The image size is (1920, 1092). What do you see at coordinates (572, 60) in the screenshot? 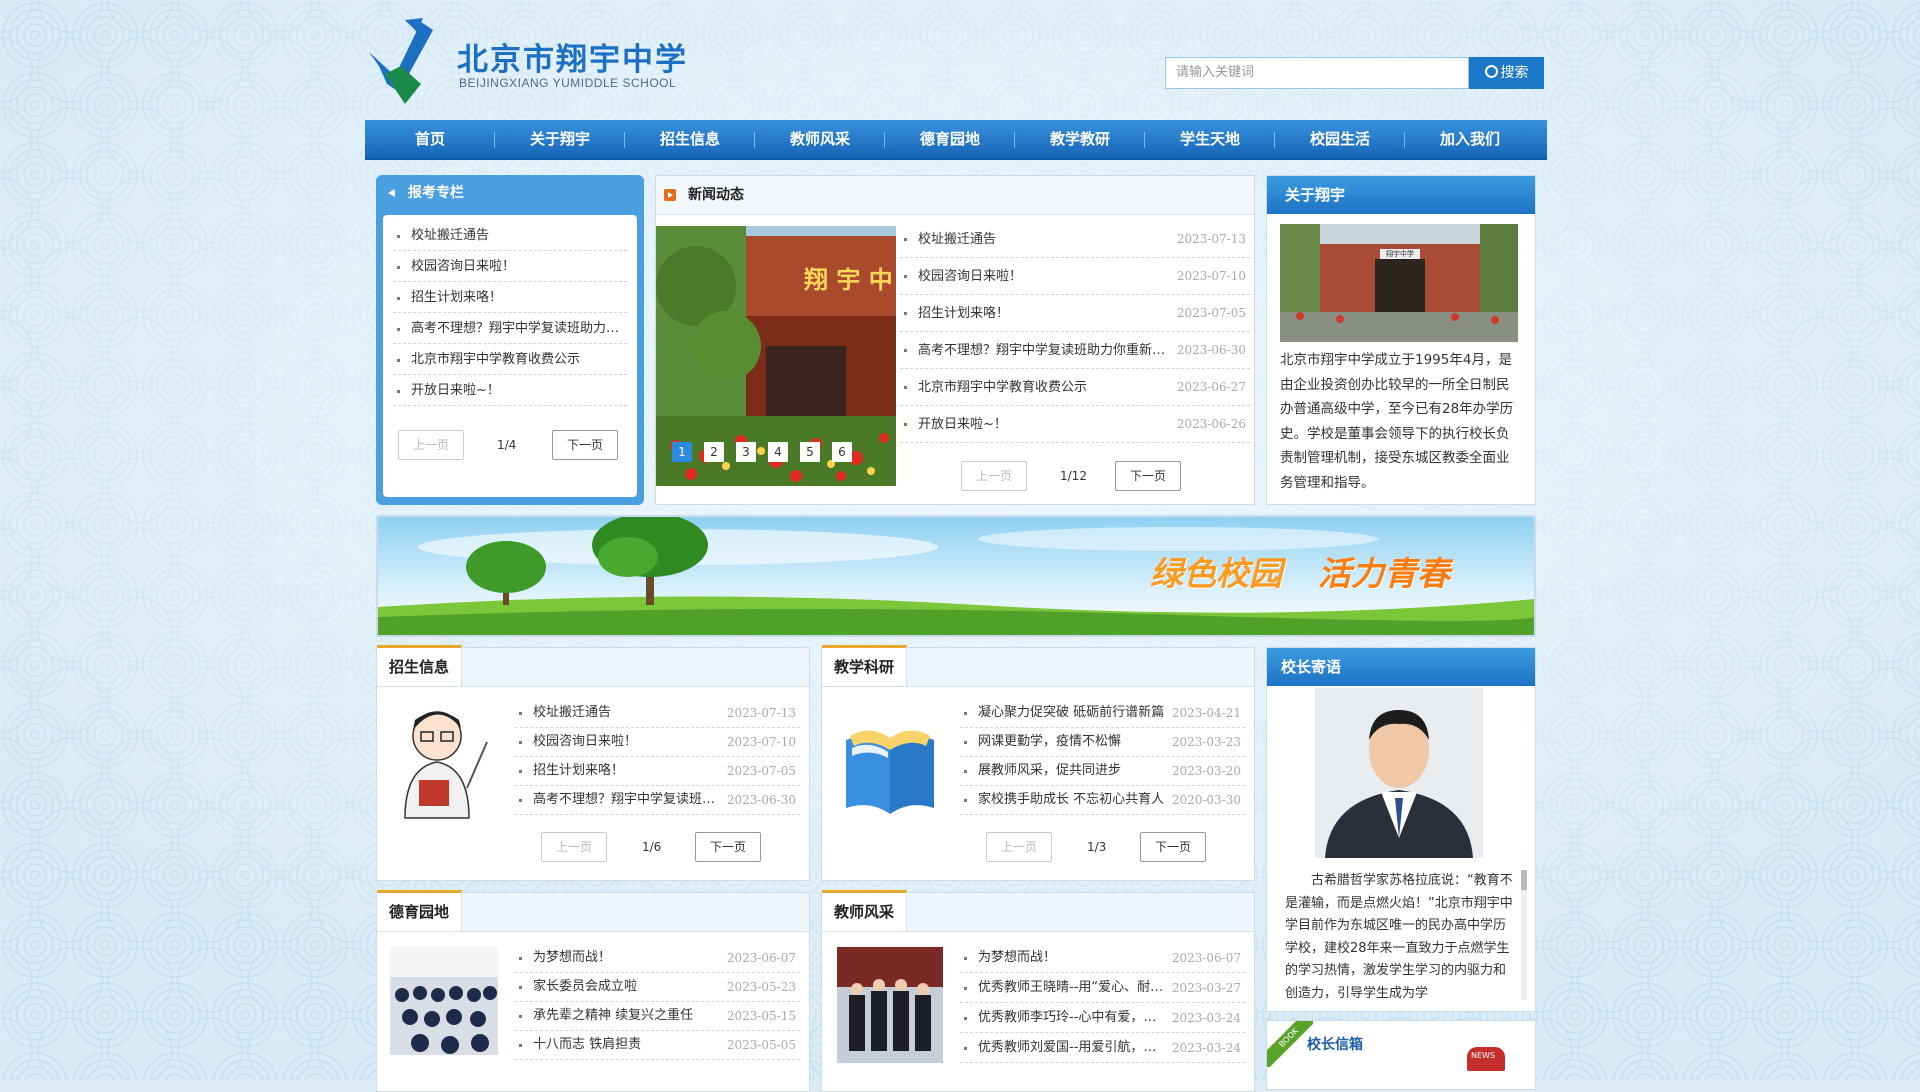
I see `logo-chinese-name: 北京市翔宇中学` at bounding box center [572, 60].